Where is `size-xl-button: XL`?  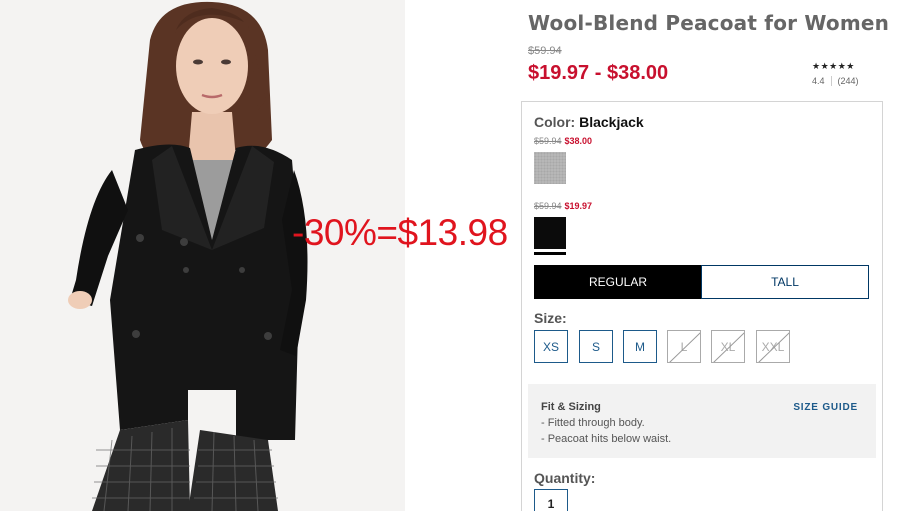 size-xl-button: XL is located at coordinates (728, 346).